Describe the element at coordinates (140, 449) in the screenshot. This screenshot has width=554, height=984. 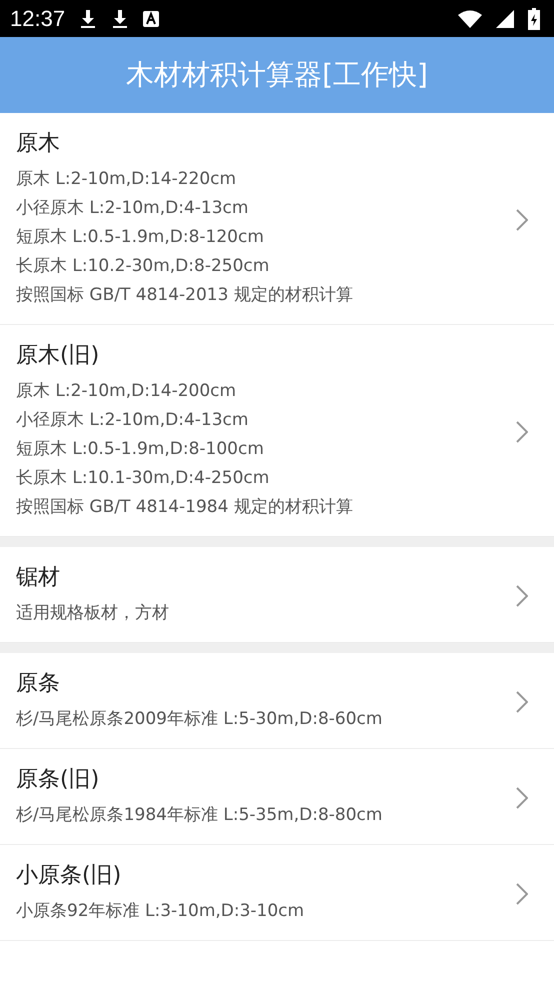
I see `item-description: 短原木 L:0.5-1.9m,D:8-100cm` at that location.